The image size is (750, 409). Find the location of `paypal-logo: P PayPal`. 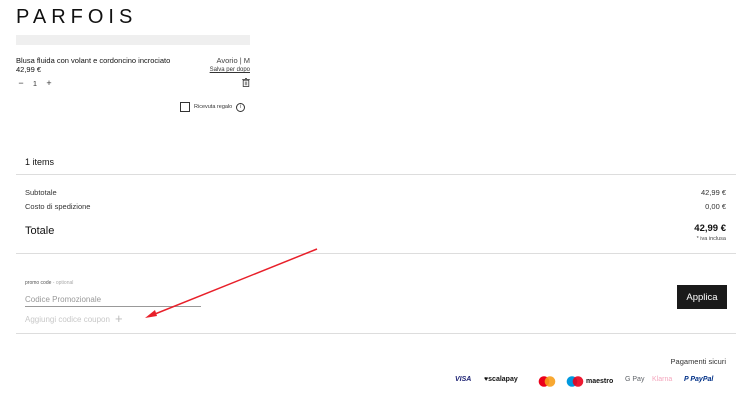

paypal-logo: P PayPal is located at coordinates (698, 379).